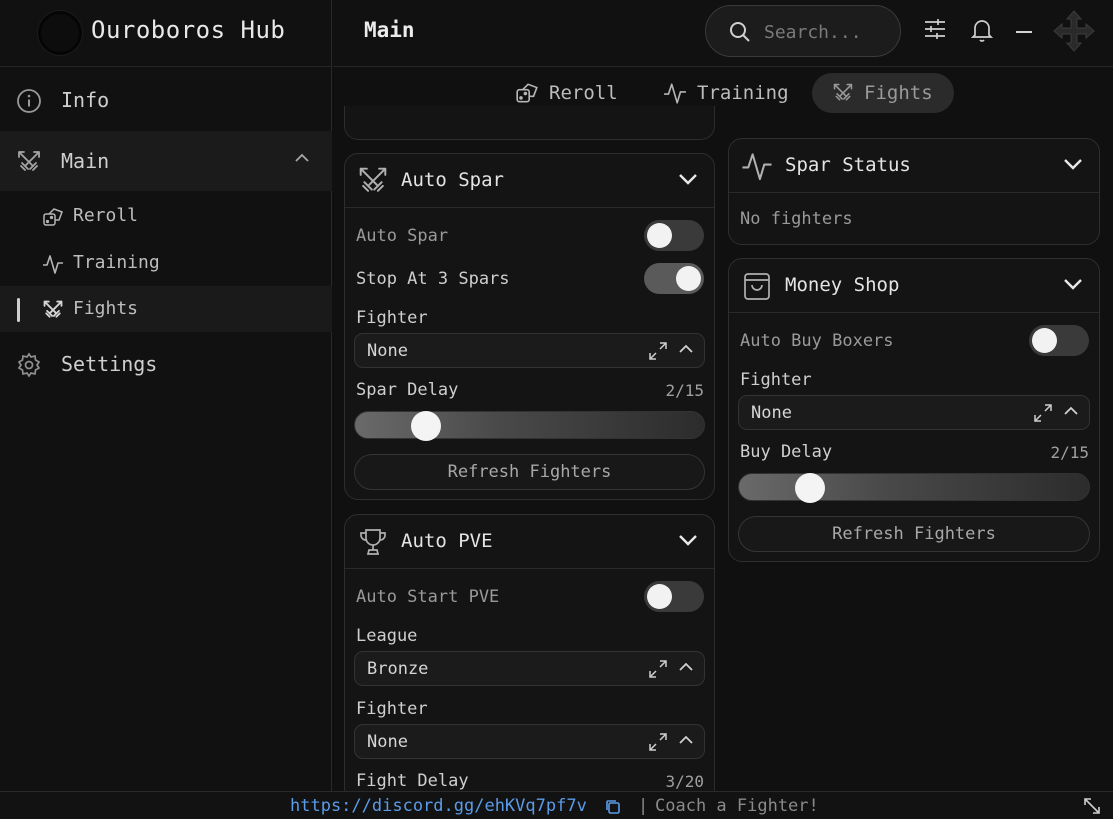 This screenshot has height=819, width=1113. I want to click on spar-status-card: Spar Status No fighters, so click(914, 191).